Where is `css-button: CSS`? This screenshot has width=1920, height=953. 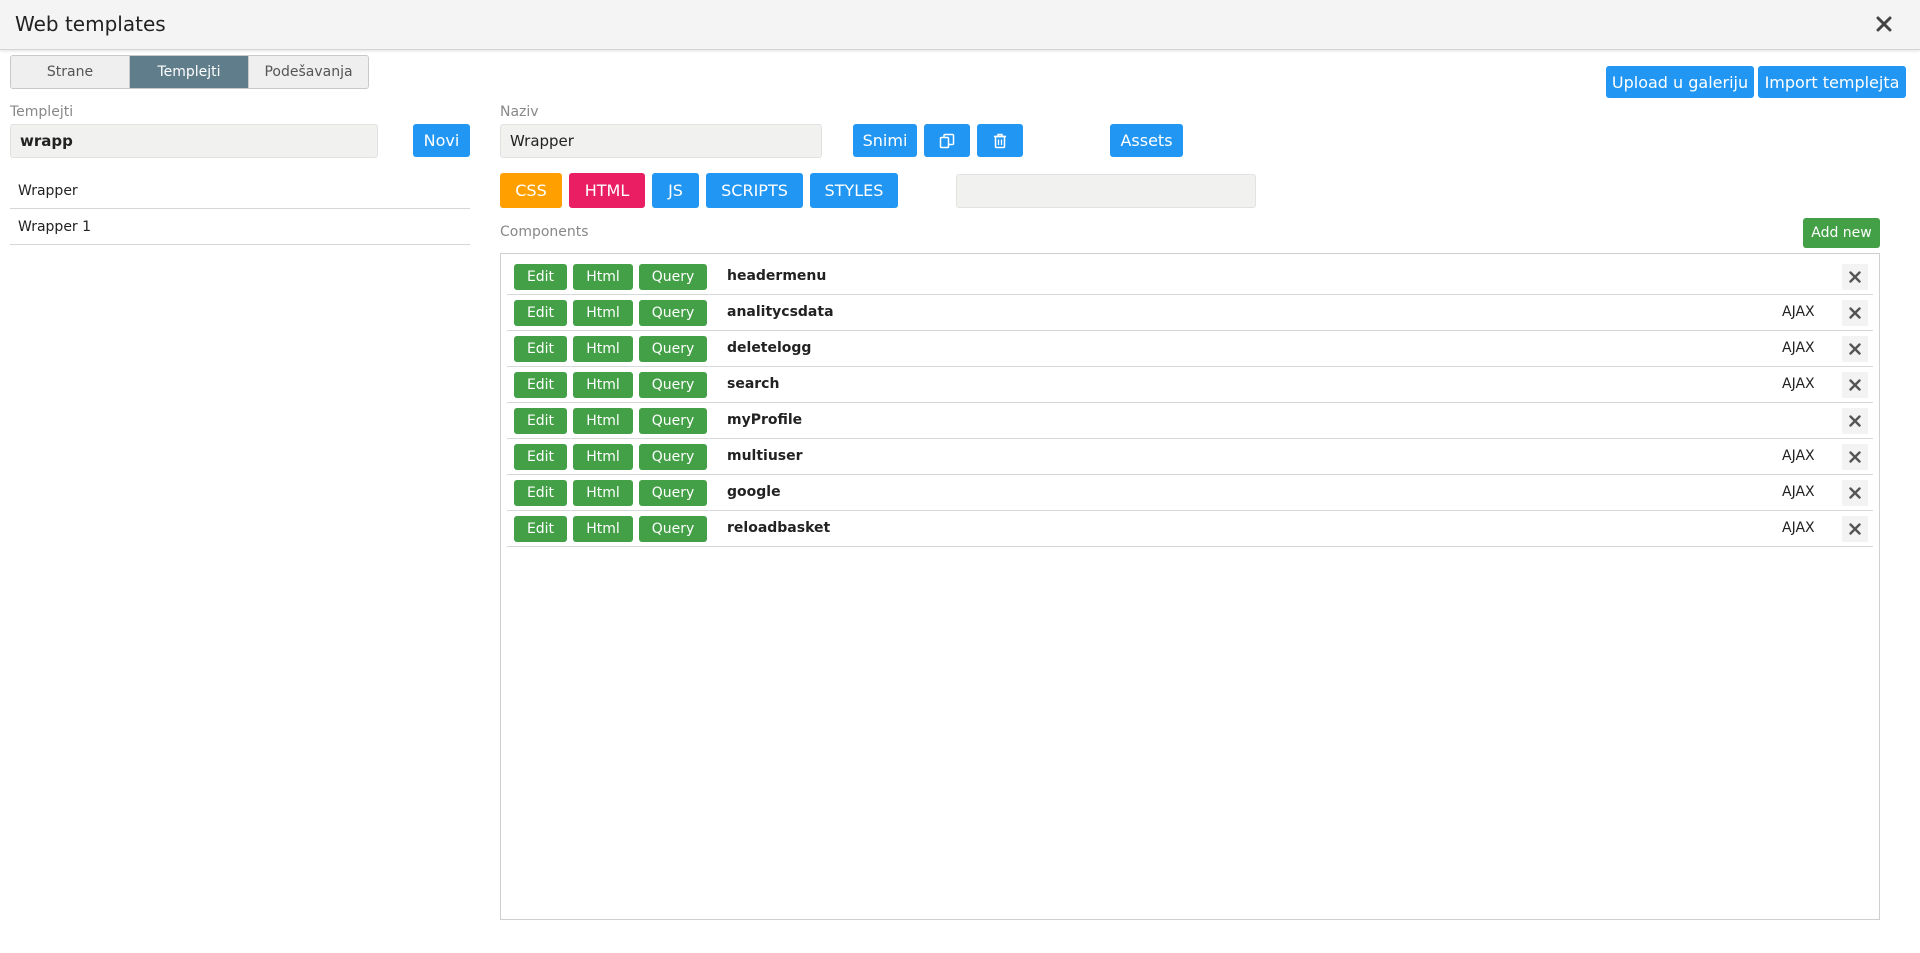 css-button: CSS is located at coordinates (531, 190).